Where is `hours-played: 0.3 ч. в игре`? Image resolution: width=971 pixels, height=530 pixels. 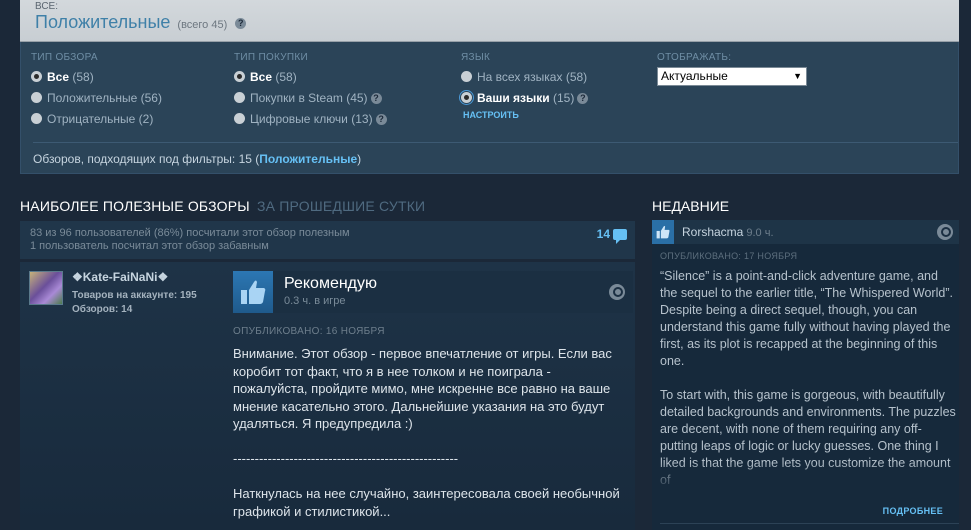
hours-played: 0.3 ч. в игре is located at coordinates (315, 301).